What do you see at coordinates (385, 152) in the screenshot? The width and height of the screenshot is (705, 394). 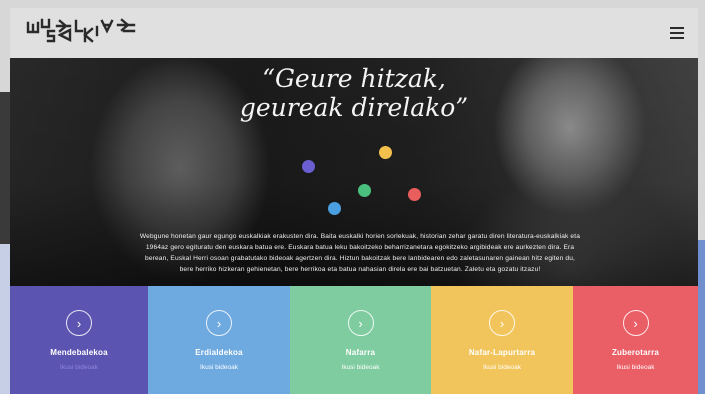 I see `decor-dot-yellow` at bounding box center [385, 152].